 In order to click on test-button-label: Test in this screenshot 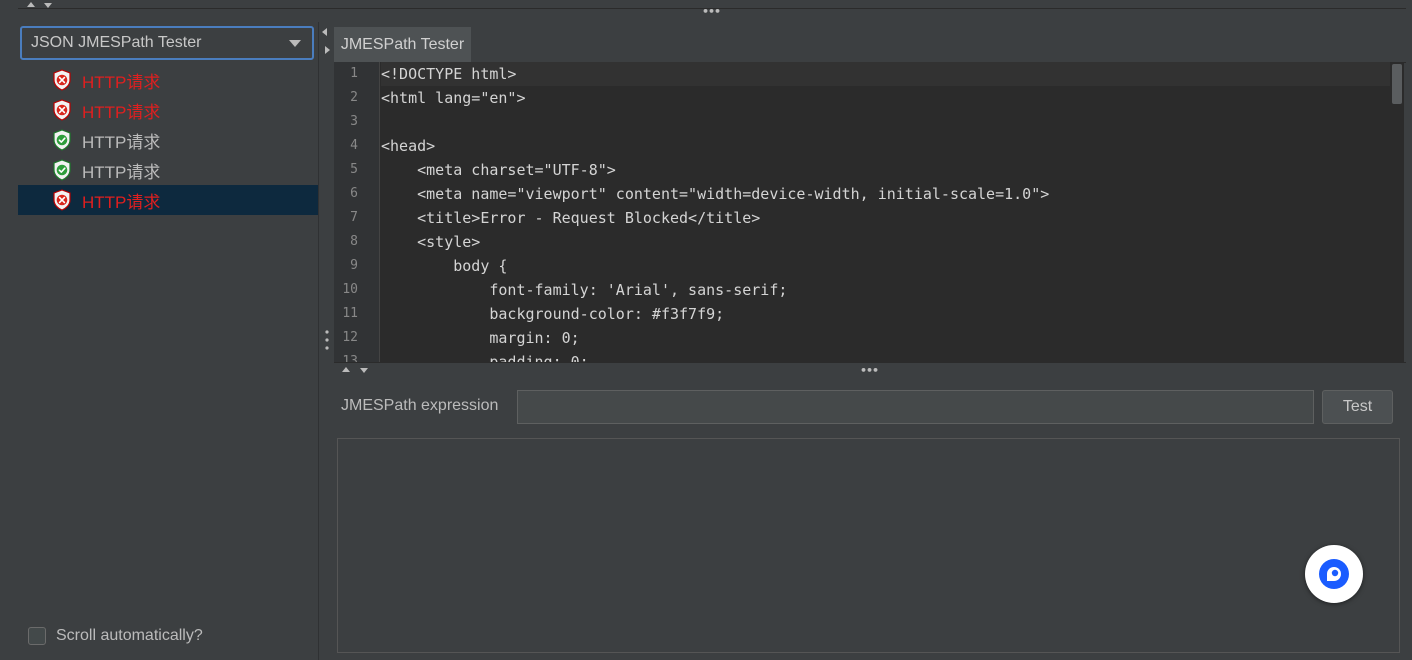, I will do `click(1357, 406)`.